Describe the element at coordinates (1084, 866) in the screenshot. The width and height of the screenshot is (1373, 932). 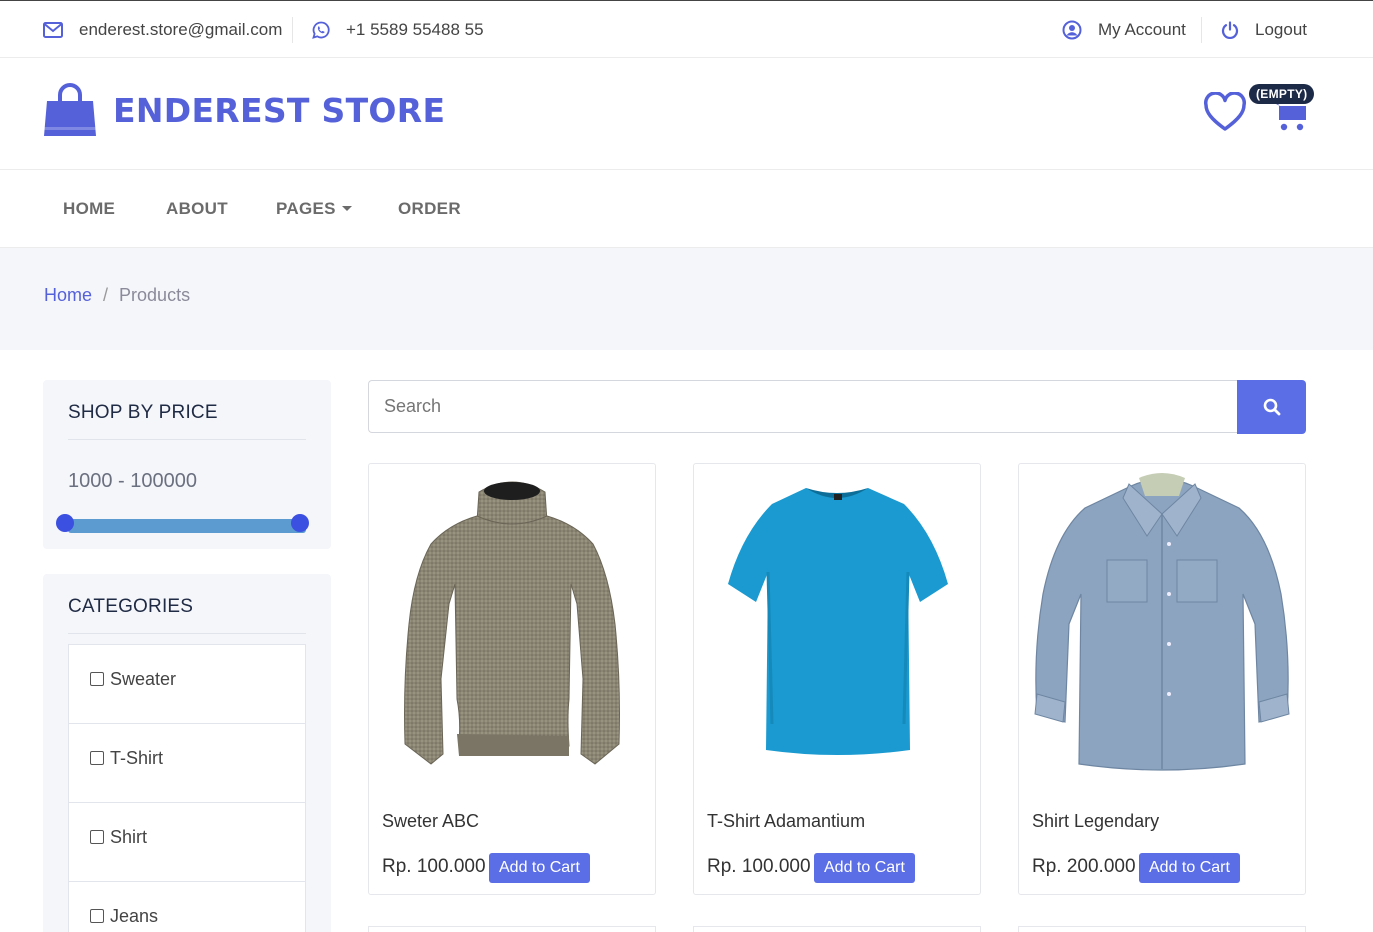
I see `product-price: Rp. 200.000` at that location.